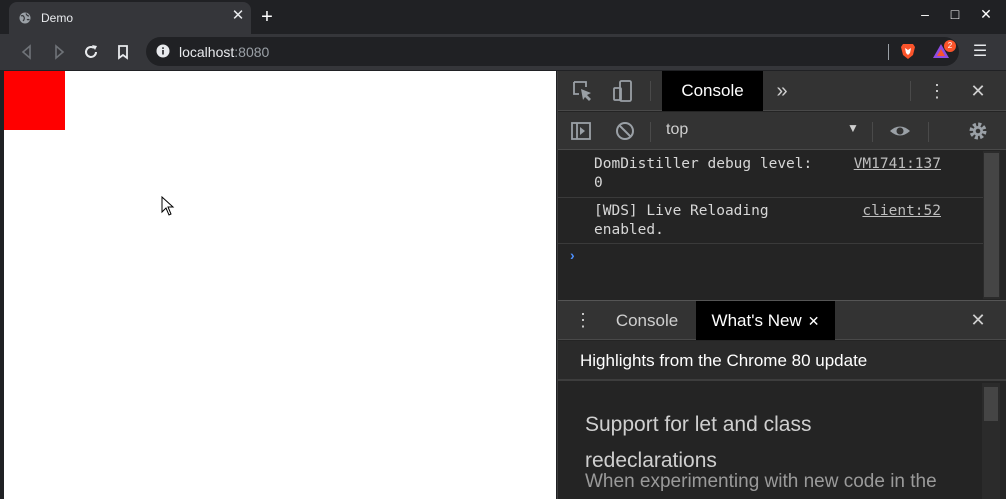  What do you see at coordinates (238, 15) in the screenshot?
I see `tab-close-icon: ✕` at bounding box center [238, 15].